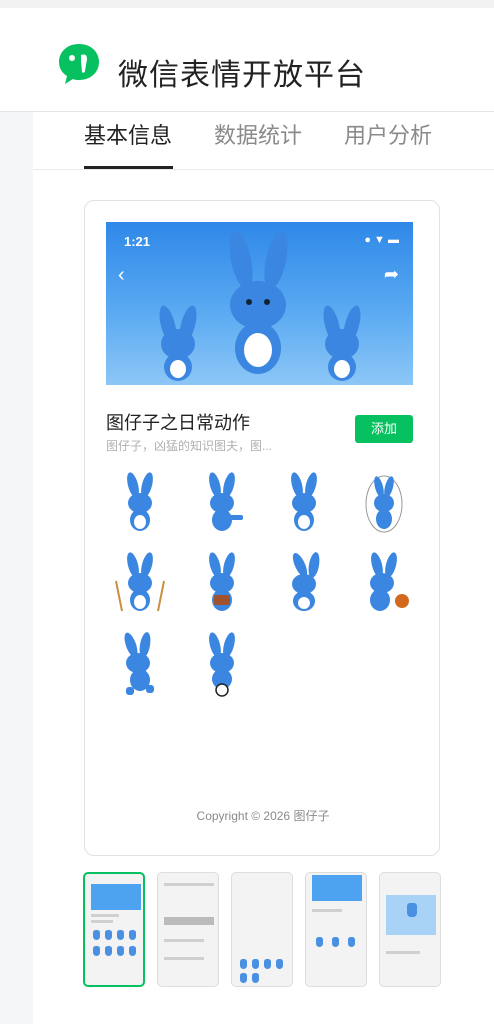  What do you see at coordinates (114, 929) in the screenshot?
I see `thumb-preview-detail` at bounding box center [114, 929].